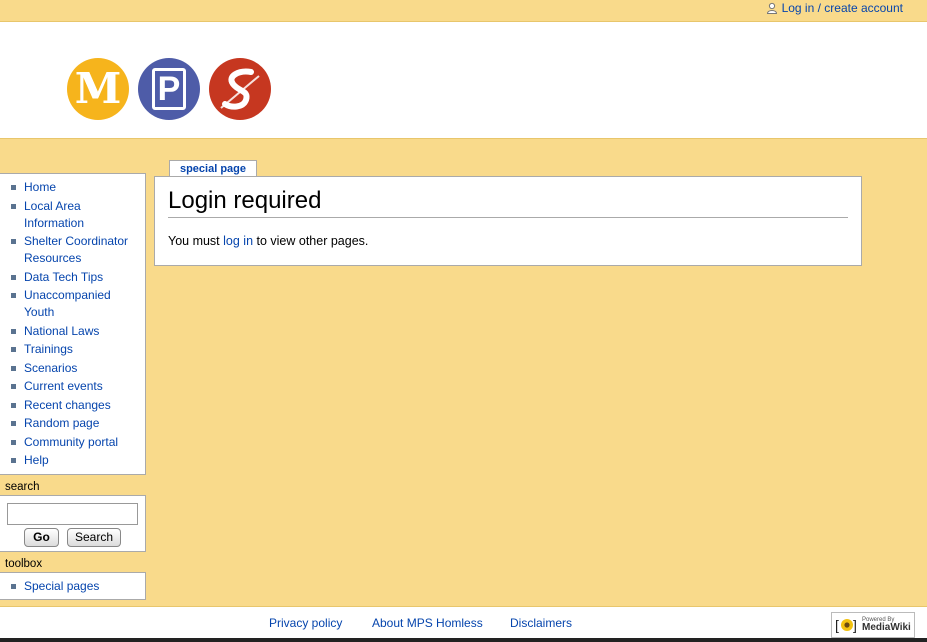 This screenshot has width=927, height=642. I want to click on login-inline-link: log in, so click(238, 241).